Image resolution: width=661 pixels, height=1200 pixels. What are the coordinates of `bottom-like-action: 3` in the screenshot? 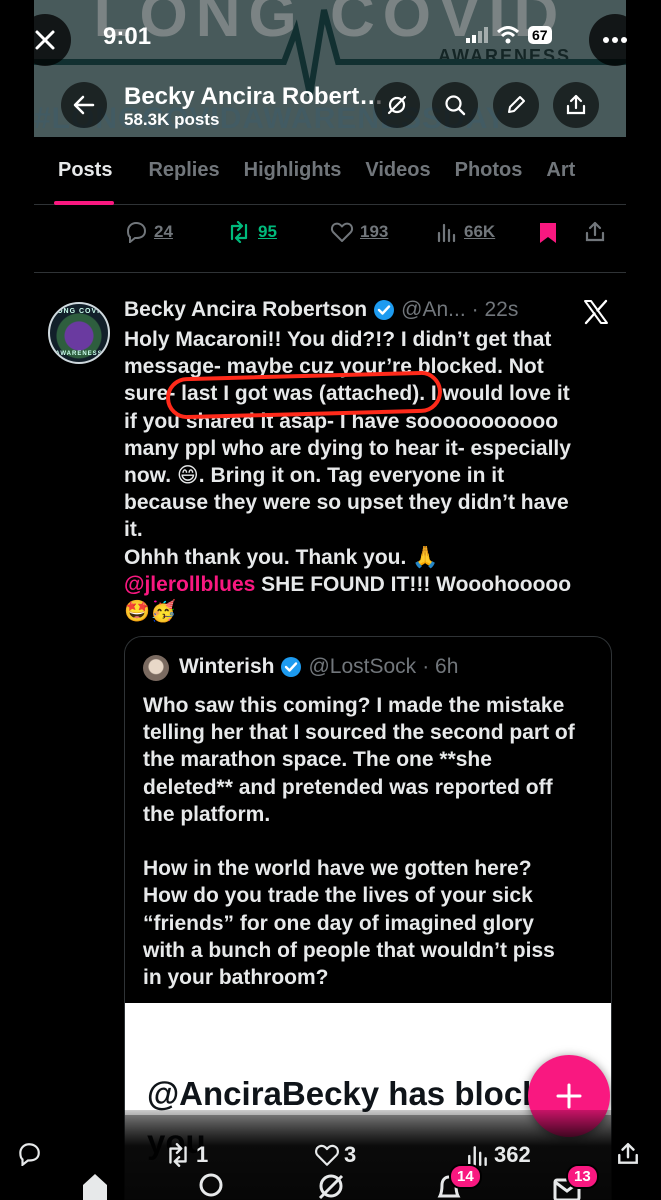 It's located at (335, 1155).